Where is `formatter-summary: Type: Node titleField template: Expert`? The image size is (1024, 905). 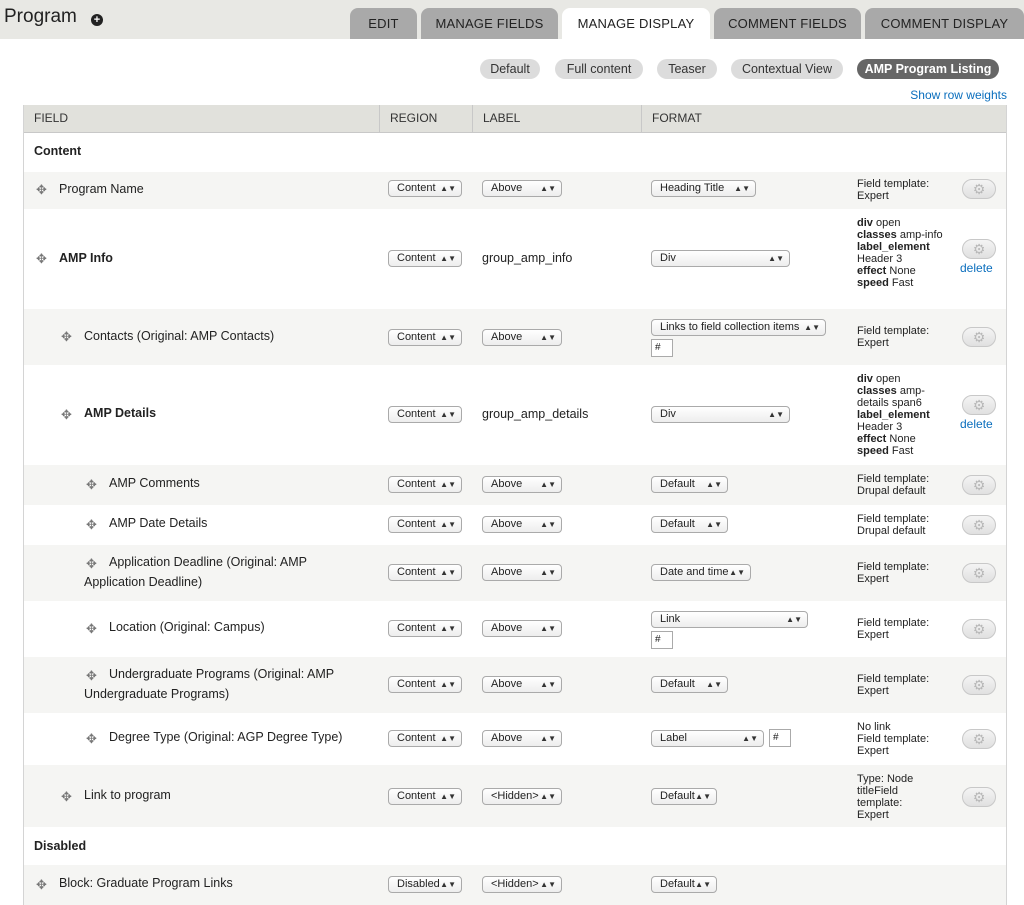 formatter-summary: Type: Node titleField template: Expert is located at coordinates (885, 797).